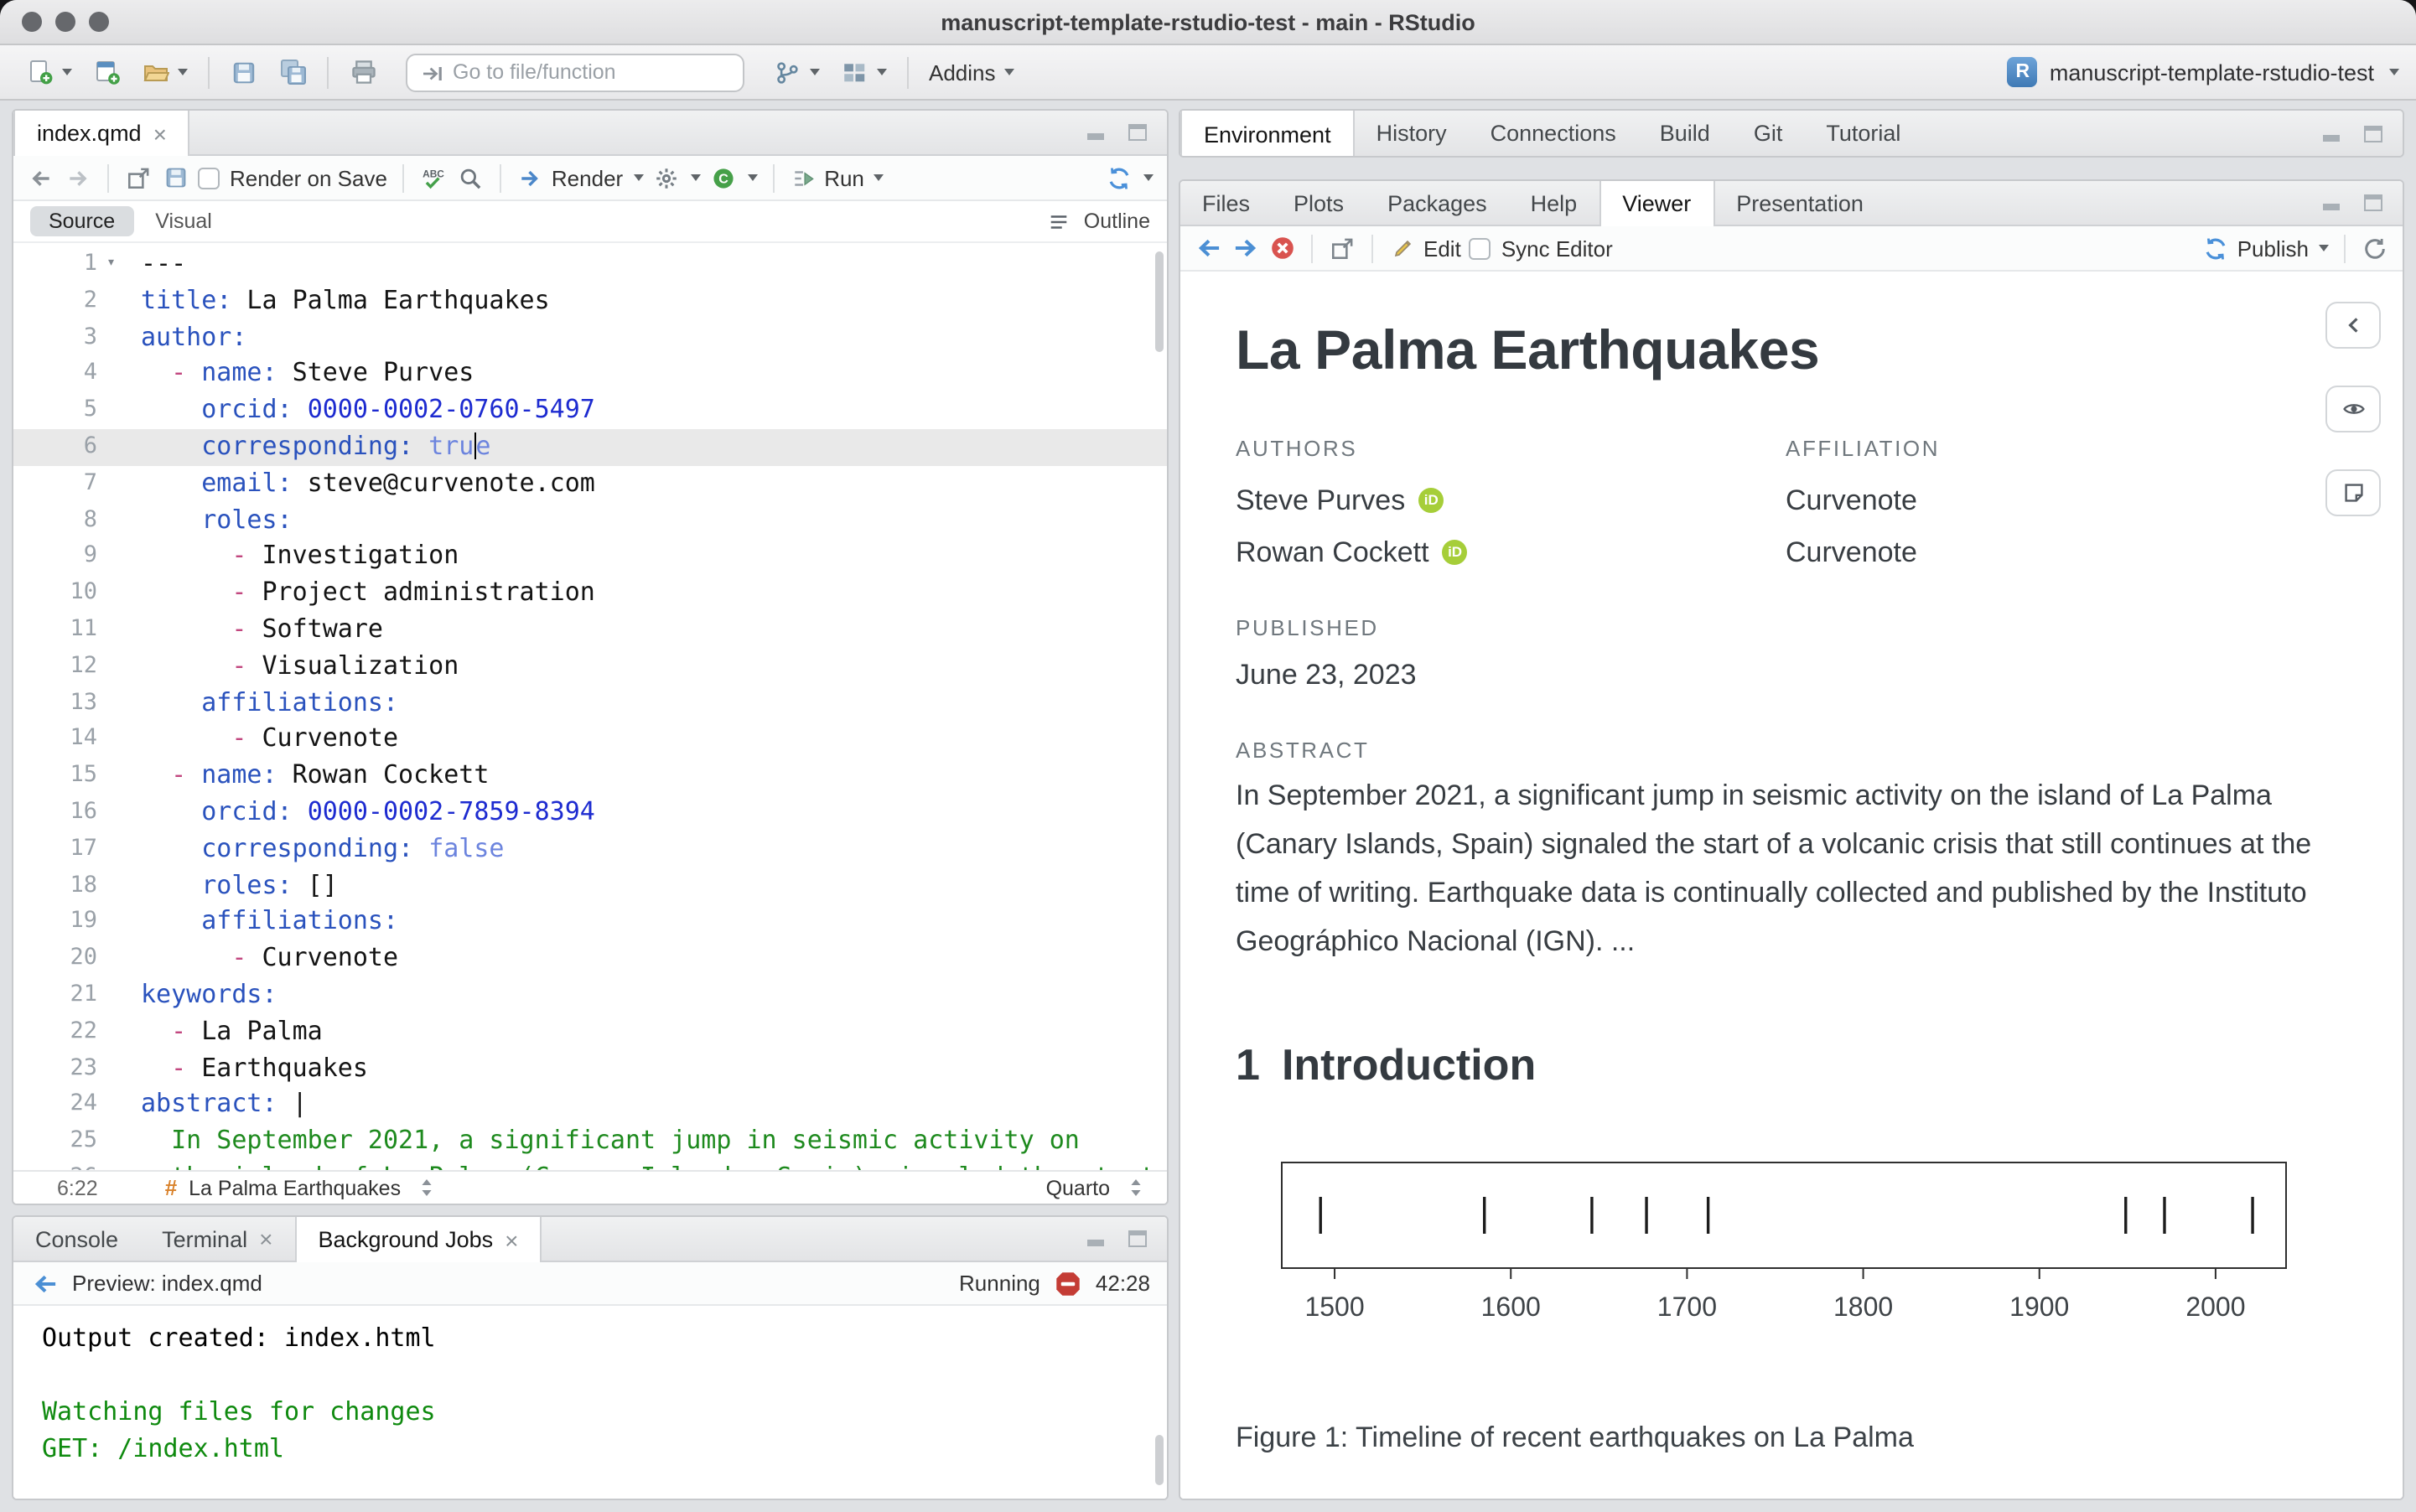  What do you see at coordinates (1685, 133) in the screenshot?
I see `tab-build: Build` at bounding box center [1685, 133].